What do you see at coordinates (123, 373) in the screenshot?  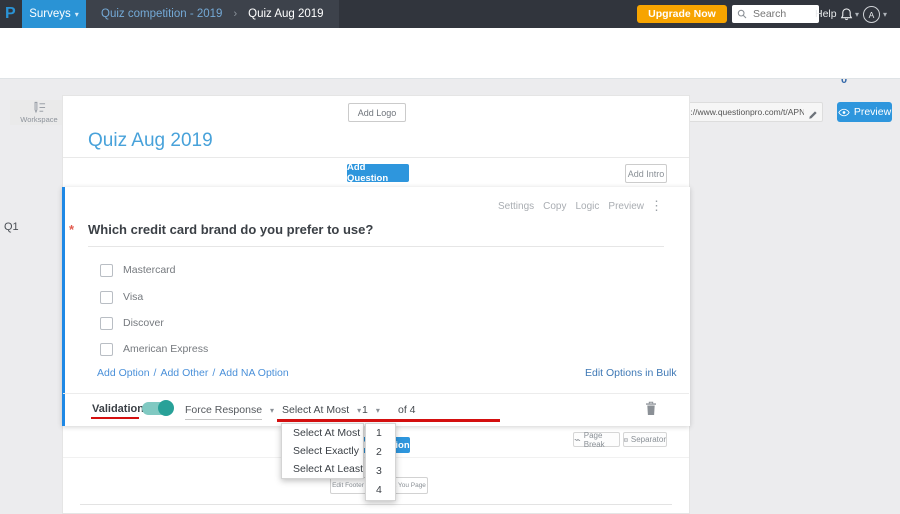 I see `add-option-link: Add Option` at bounding box center [123, 373].